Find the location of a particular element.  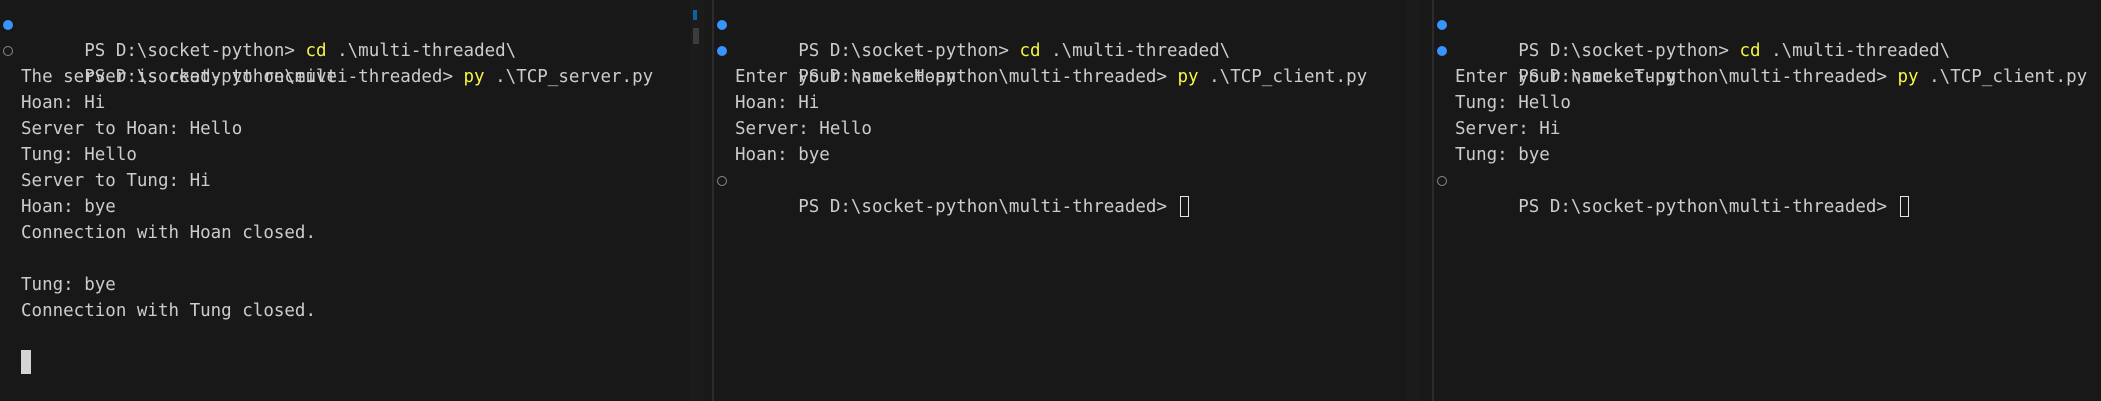

terminal-output-line: Server: Hello is located at coordinates (803, 129).